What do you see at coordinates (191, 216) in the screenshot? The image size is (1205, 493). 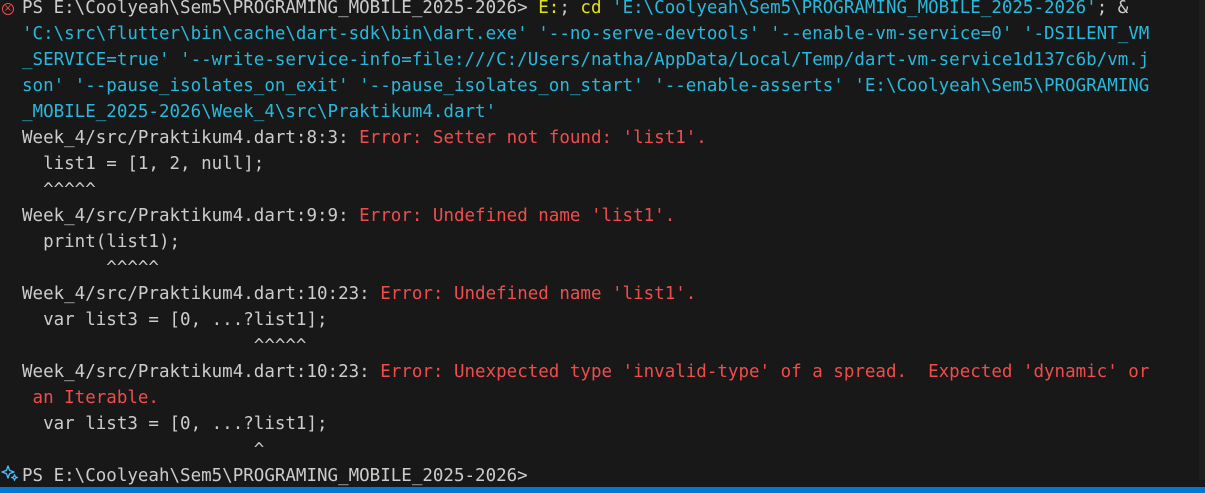 I see `error-location: Week_4/src/Praktikum4.dart:9:9:` at bounding box center [191, 216].